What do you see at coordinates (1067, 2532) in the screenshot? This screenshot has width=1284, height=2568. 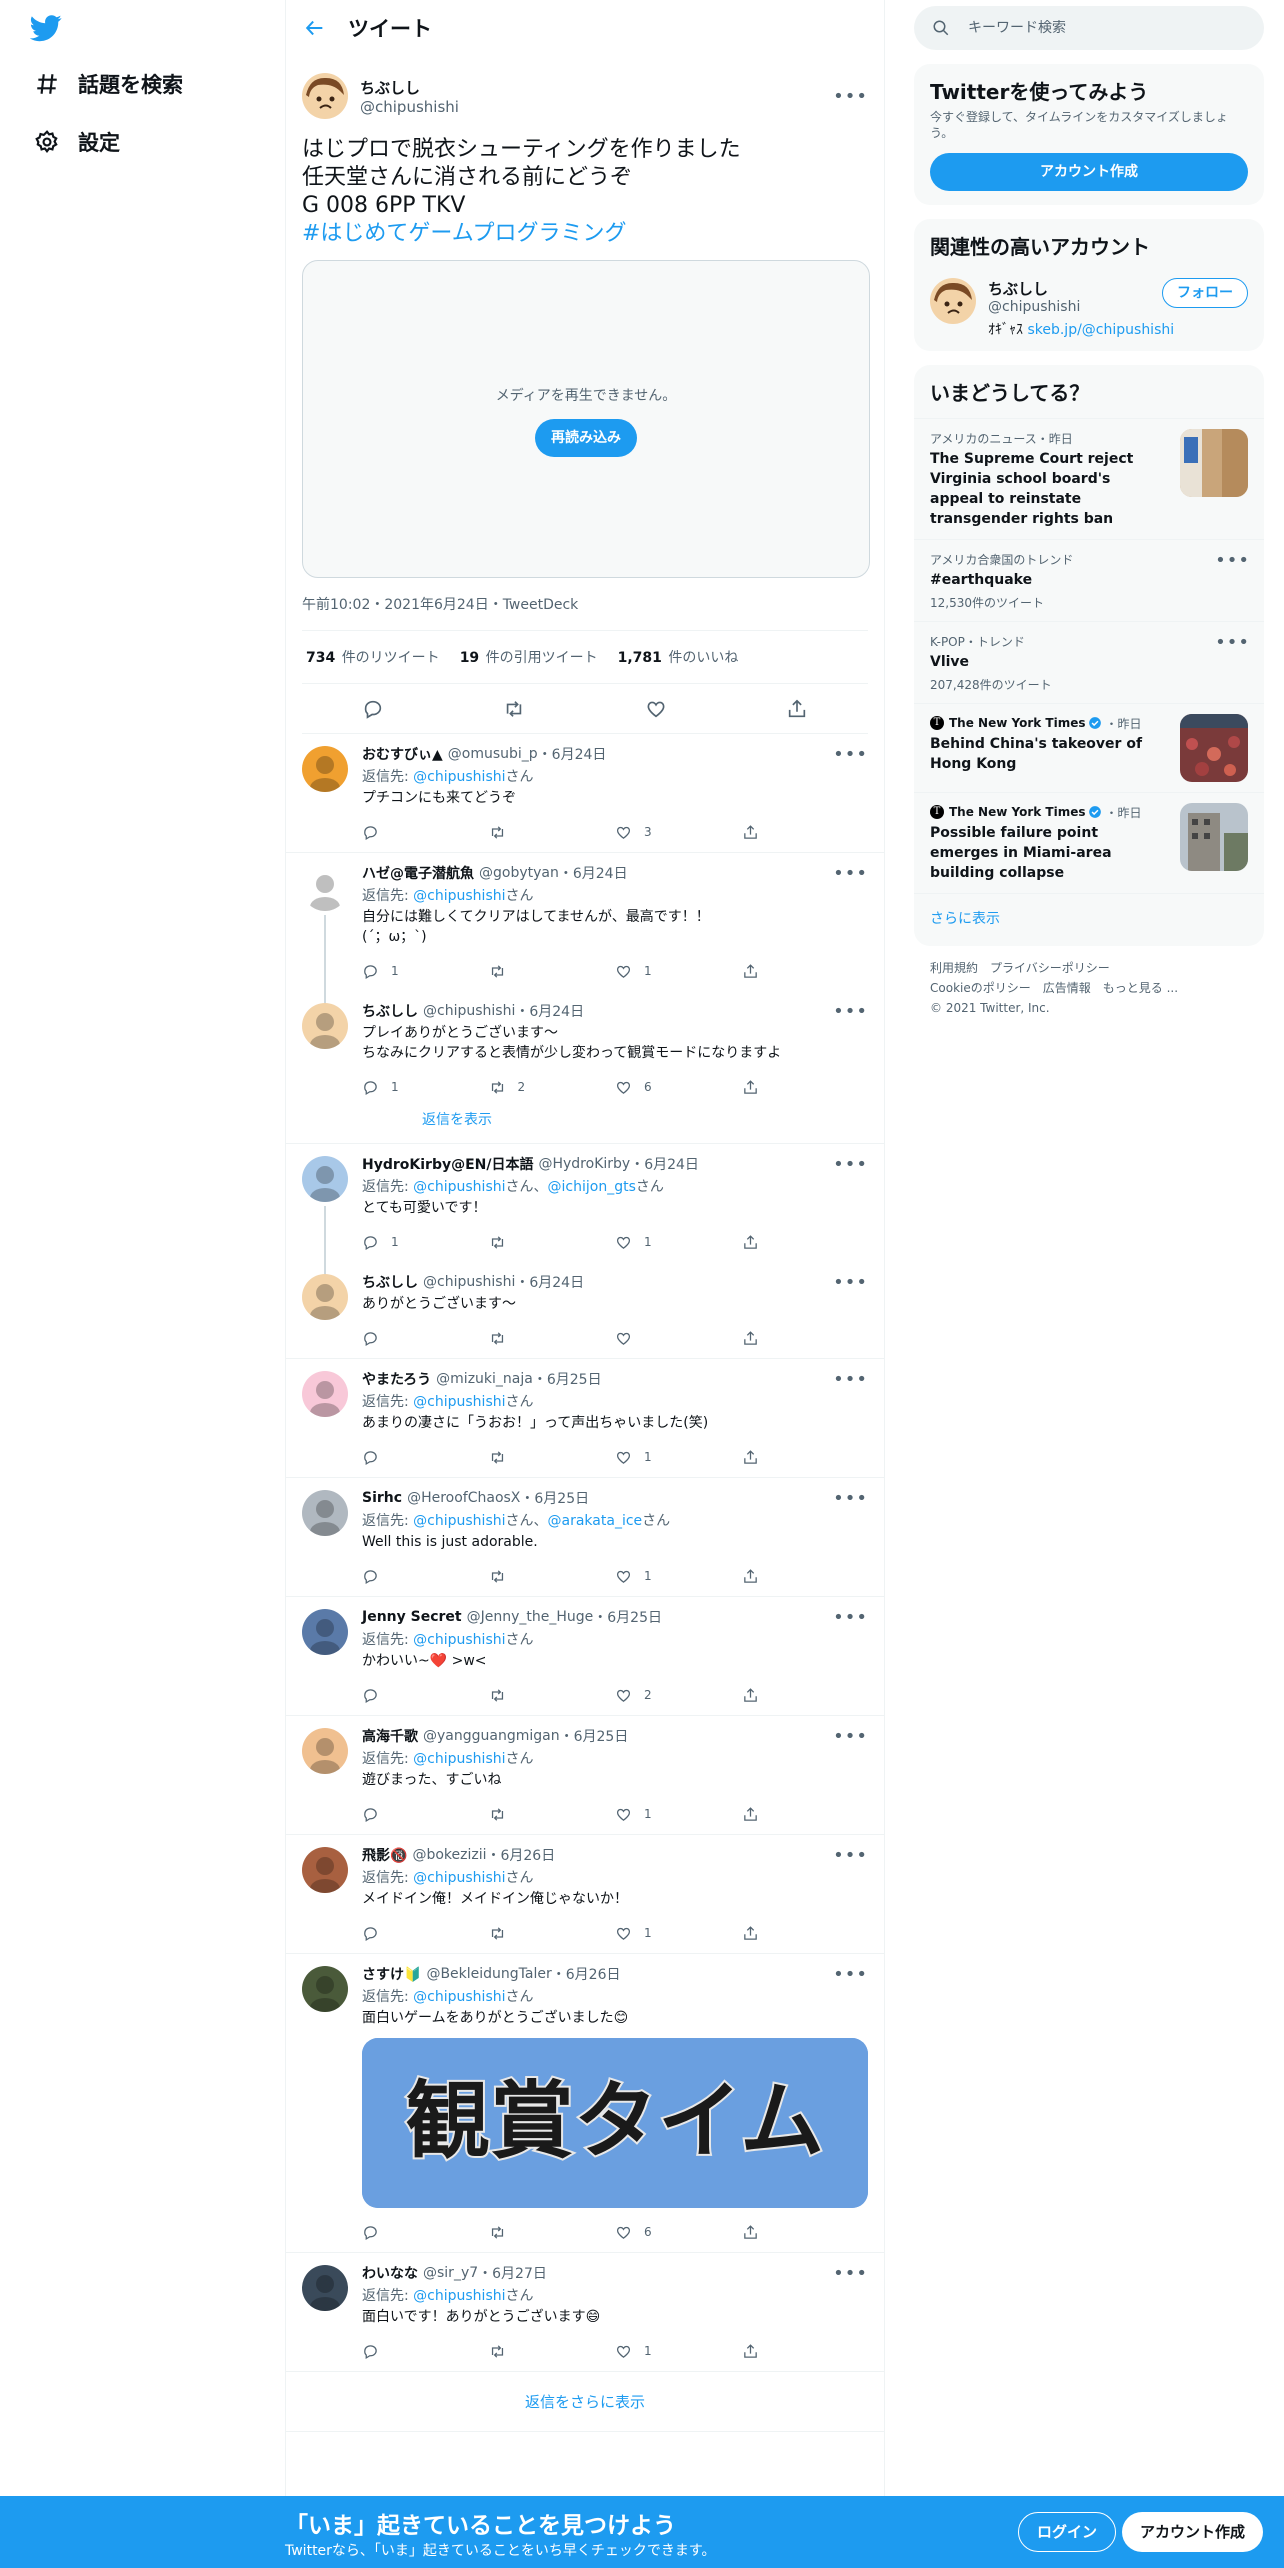 I see `login-button: ログイン` at bounding box center [1067, 2532].